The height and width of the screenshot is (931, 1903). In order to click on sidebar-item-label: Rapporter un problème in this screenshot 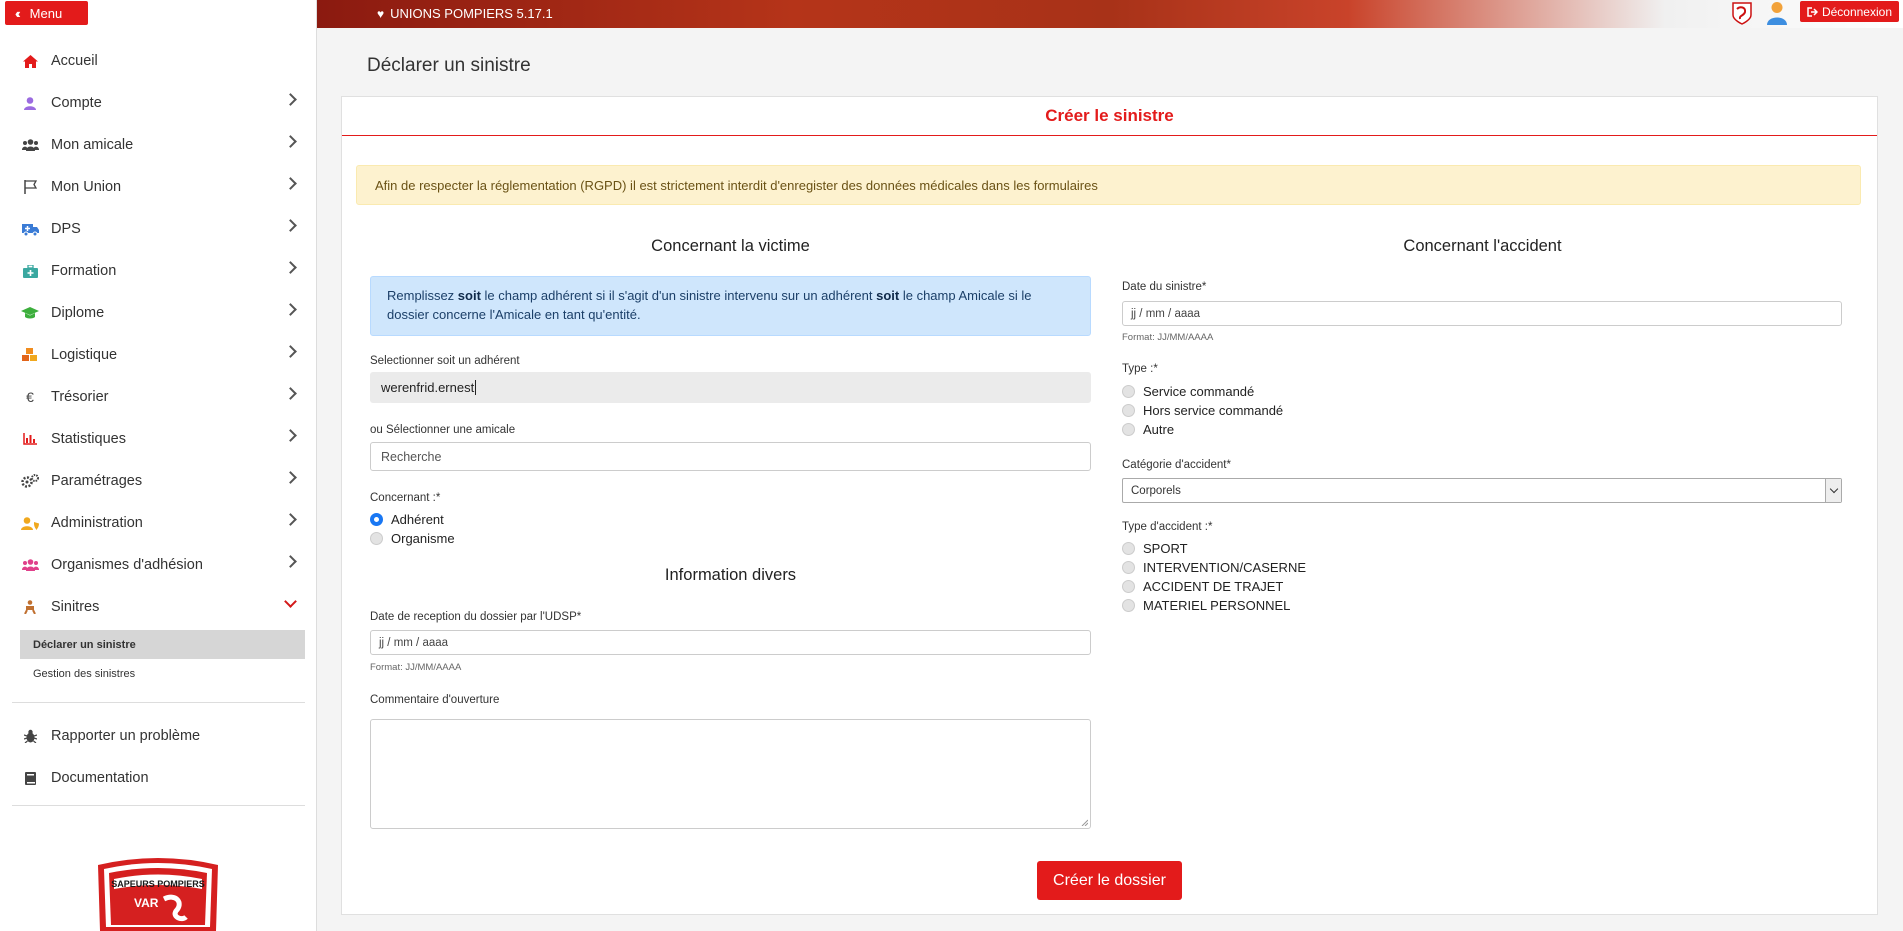, I will do `click(126, 736)`.